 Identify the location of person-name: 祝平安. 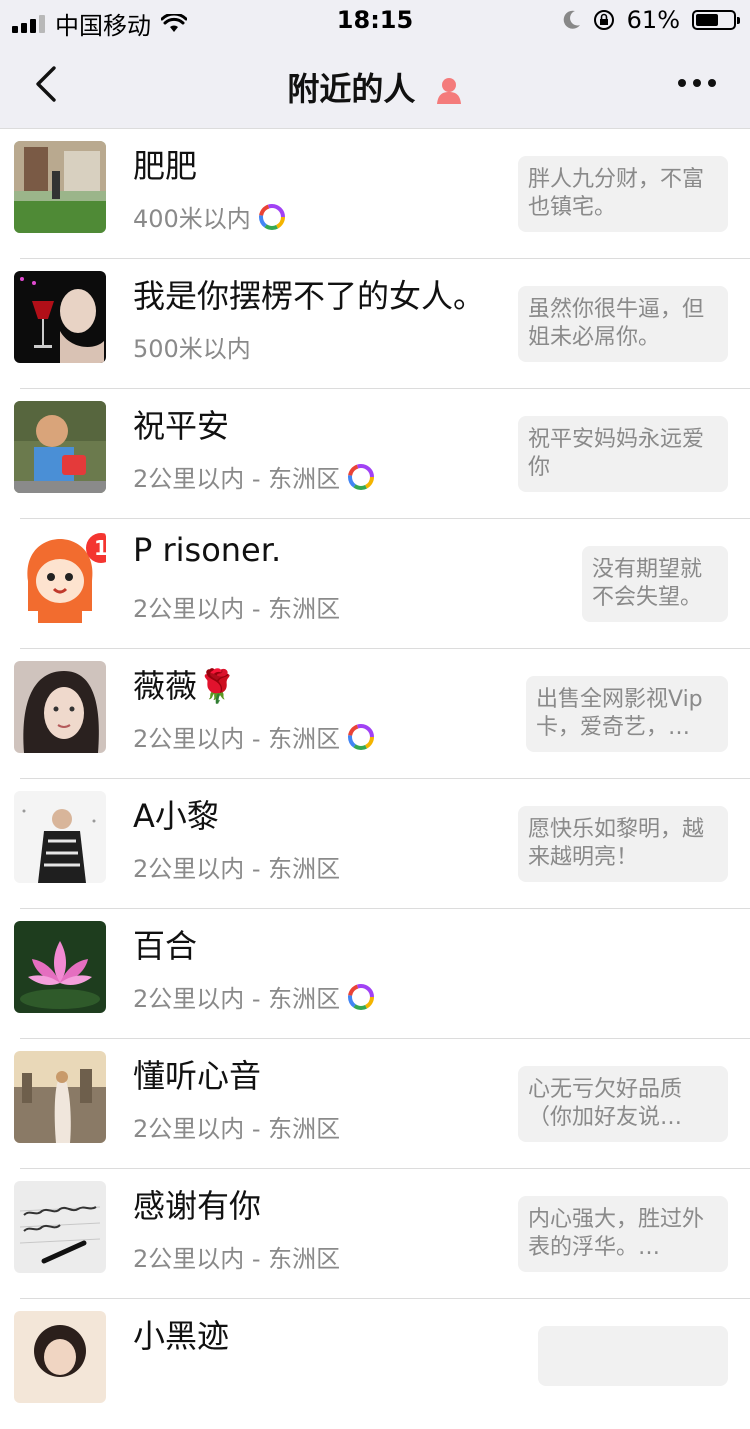
(181, 426).